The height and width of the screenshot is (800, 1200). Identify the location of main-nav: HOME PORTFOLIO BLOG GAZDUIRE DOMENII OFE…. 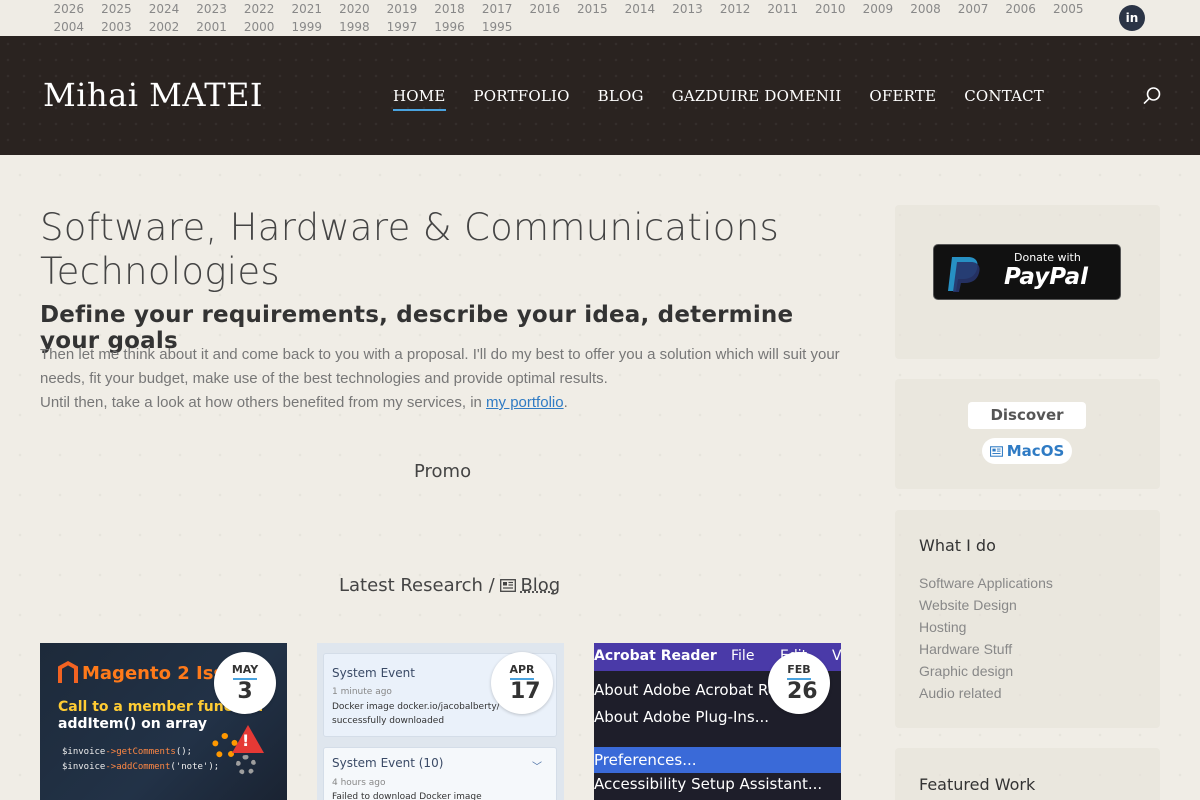
(732, 96).